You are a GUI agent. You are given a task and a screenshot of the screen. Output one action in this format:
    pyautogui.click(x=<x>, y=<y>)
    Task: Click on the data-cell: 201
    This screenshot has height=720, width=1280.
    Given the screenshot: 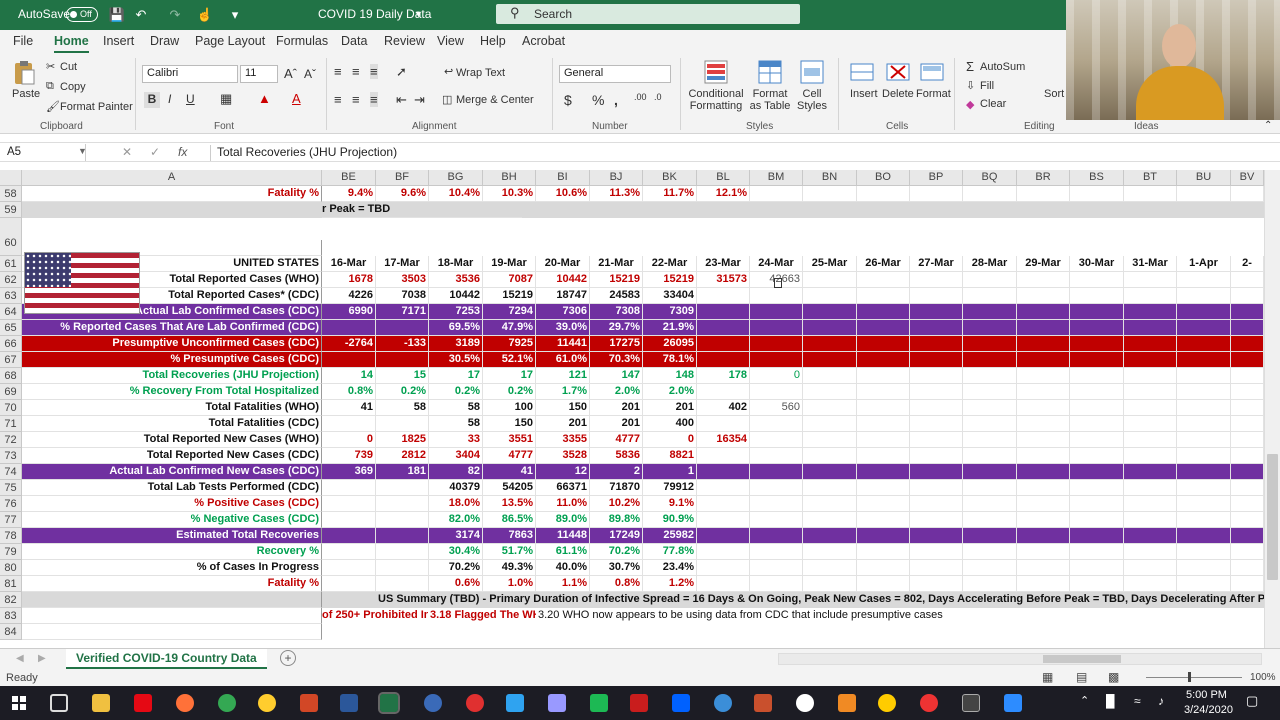 What is the action you would take?
    pyautogui.click(x=616, y=408)
    